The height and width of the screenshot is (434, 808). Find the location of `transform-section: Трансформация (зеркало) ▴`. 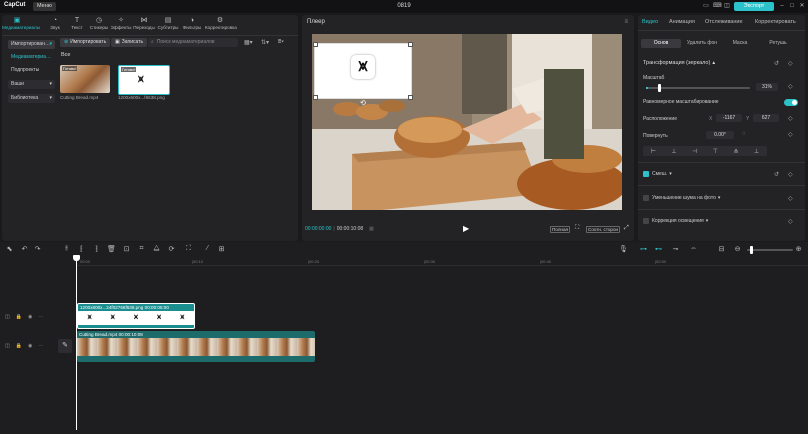

transform-section: Трансформация (зеркало) ▴ is located at coordinates (679, 63).